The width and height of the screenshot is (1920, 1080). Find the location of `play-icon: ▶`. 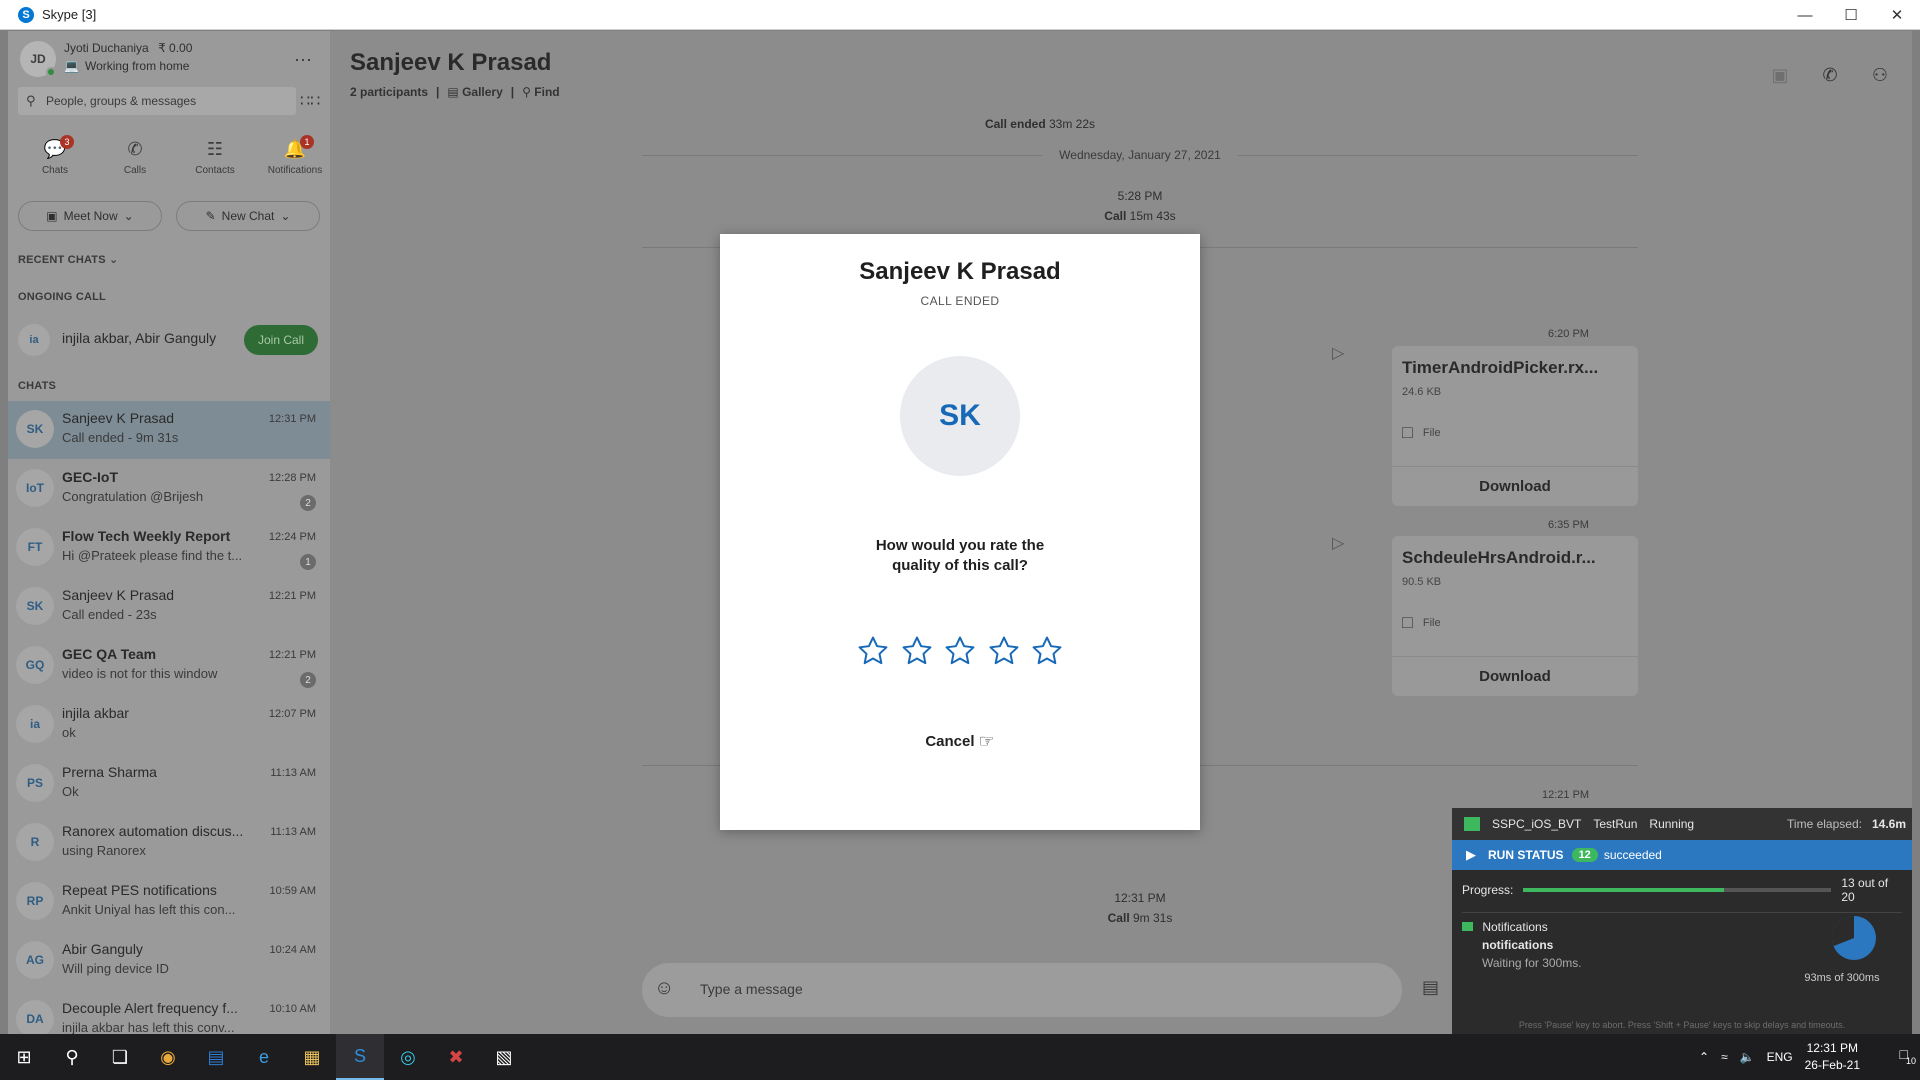

play-icon: ▶ is located at coordinates (1471, 855).